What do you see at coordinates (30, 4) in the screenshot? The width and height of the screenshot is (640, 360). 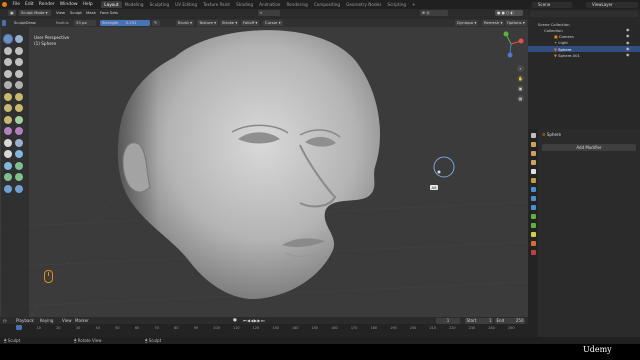 I see `menu-edit: Edit` at bounding box center [30, 4].